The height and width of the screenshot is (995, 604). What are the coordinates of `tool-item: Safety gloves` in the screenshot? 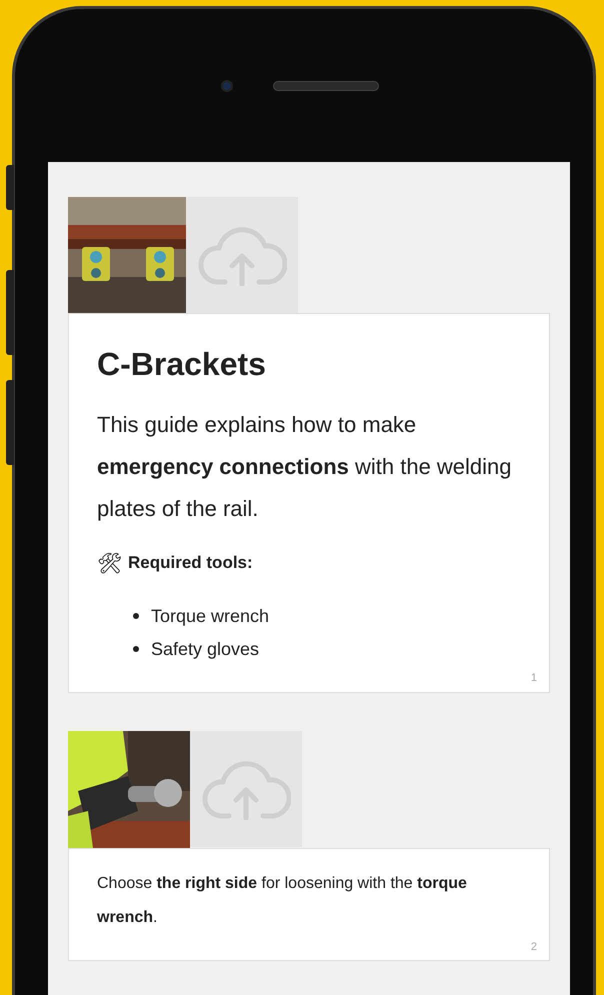 It's located at (205, 649).